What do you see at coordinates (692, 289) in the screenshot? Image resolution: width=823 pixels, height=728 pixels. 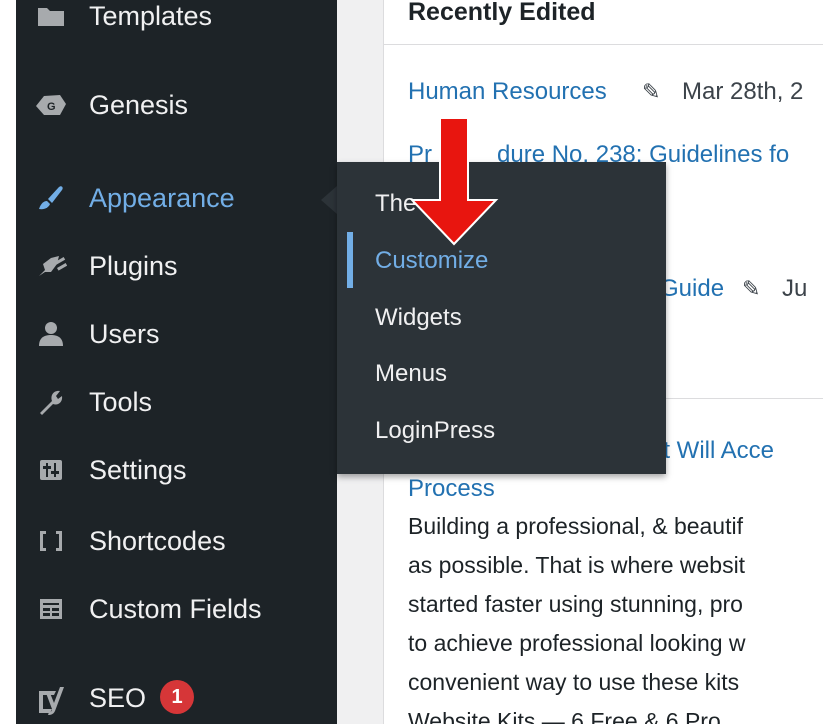 I see `entry-link-guide: Guide` at bounding box center [692, 289].